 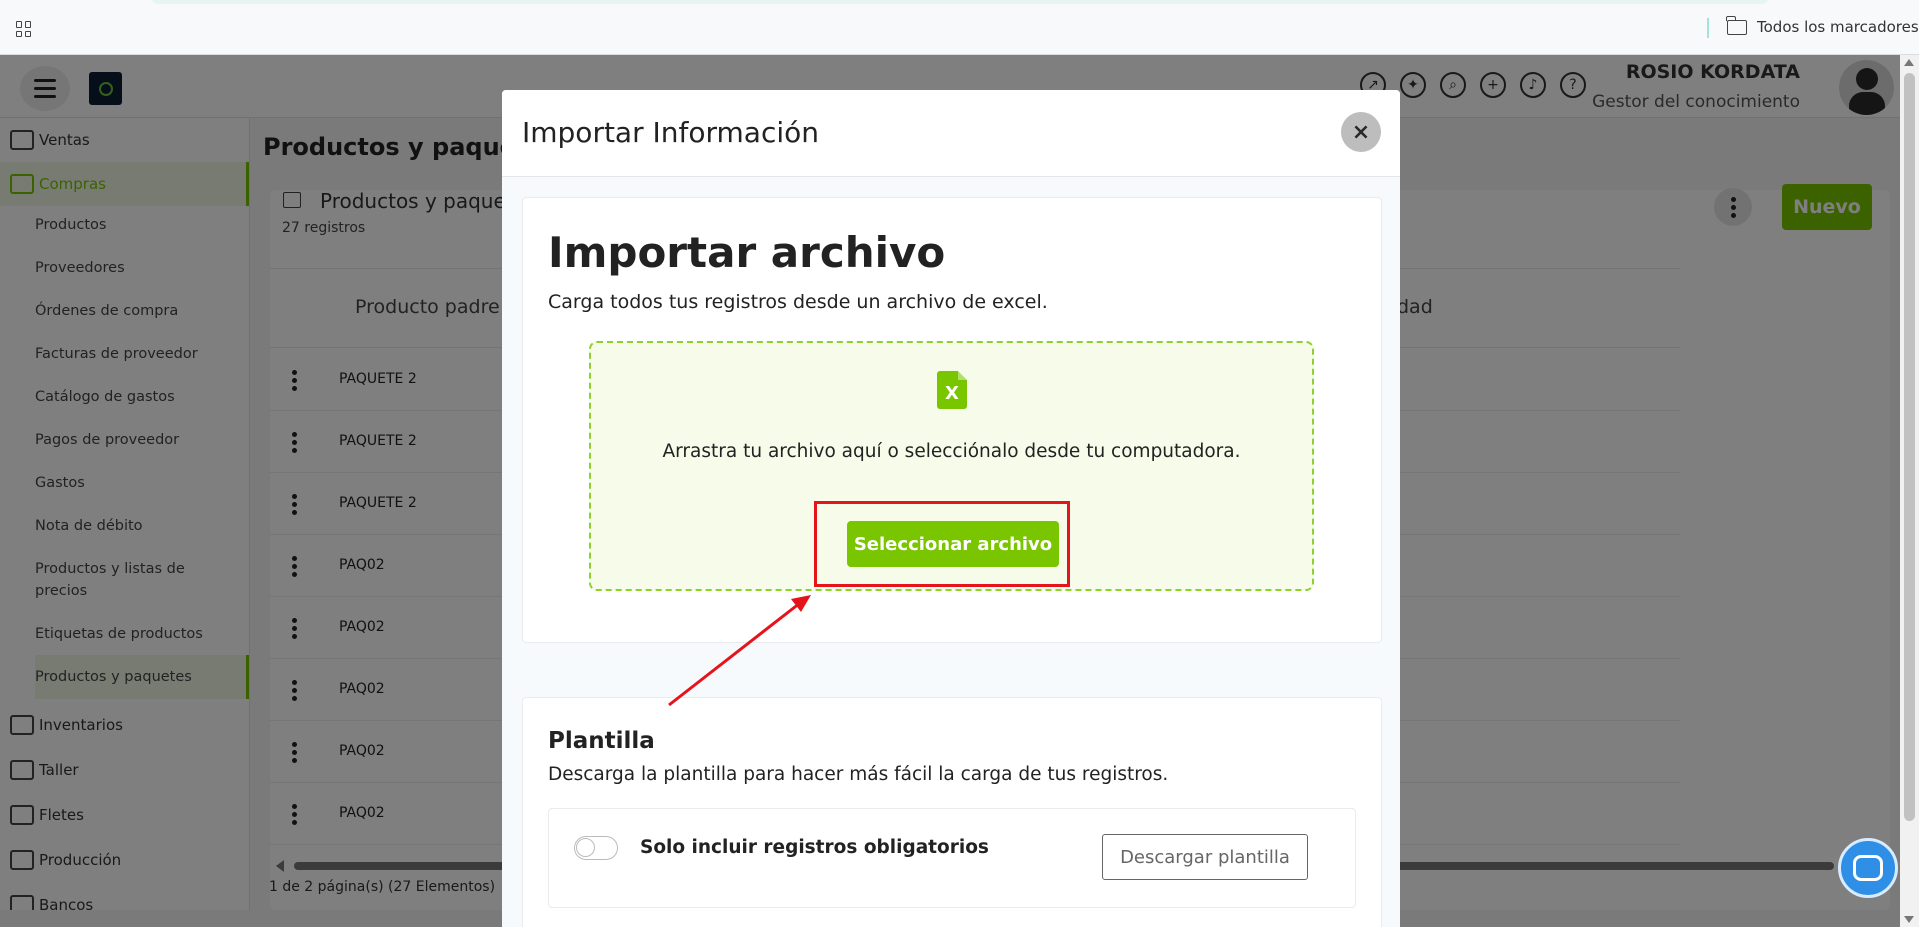 I want to click on all-bookmarks-button: Todos los marcadores, so click(x=1822, y=25).